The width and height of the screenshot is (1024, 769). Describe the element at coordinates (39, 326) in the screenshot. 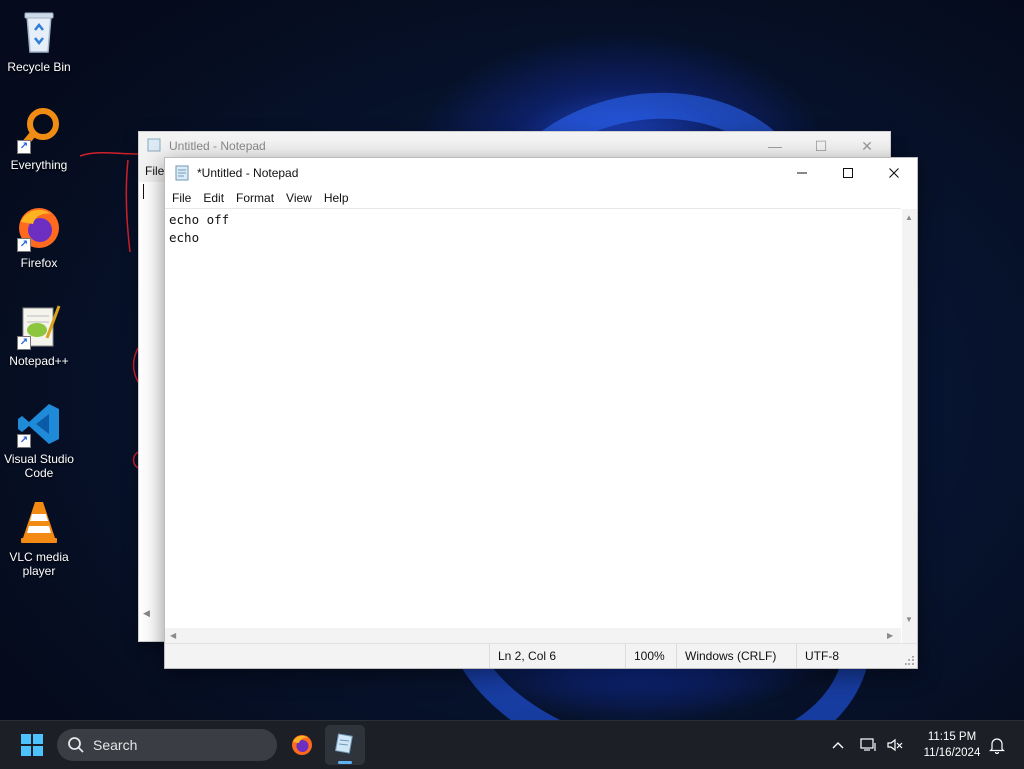

I see `notepad-plus-plus-icon: ↗` at that location.